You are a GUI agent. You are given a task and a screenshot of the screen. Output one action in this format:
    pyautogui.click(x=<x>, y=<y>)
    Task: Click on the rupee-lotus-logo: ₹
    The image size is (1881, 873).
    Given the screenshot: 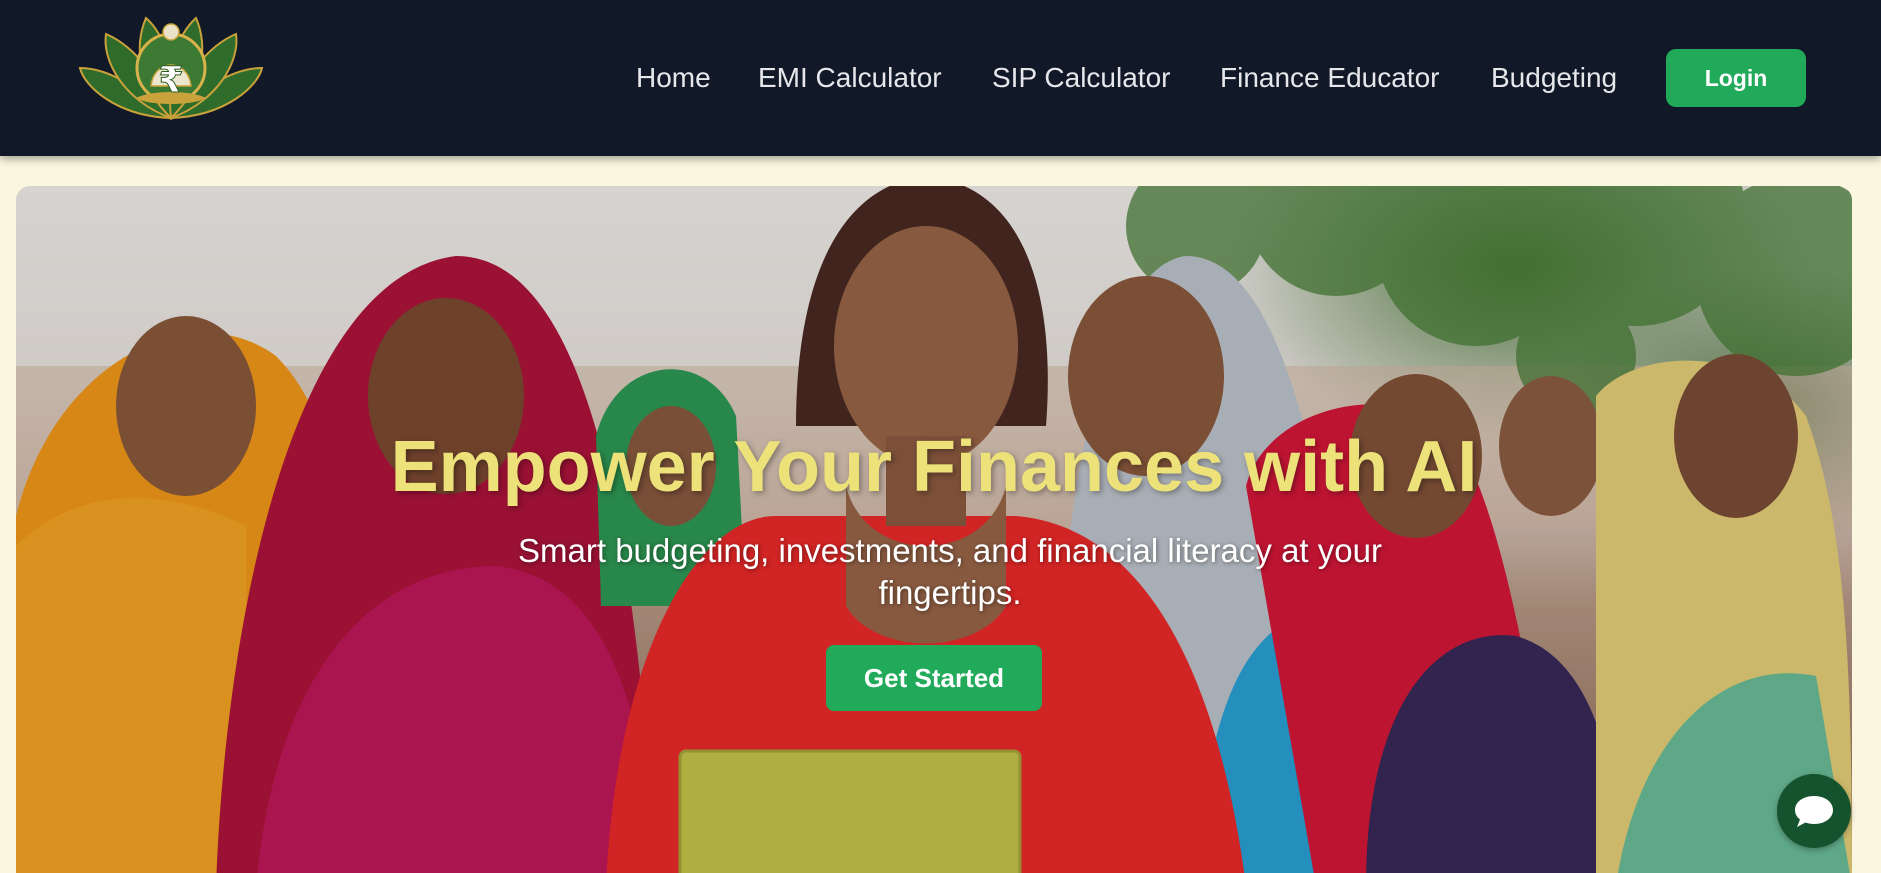 What is the action you would take?
    pyautogui.click(x=171, y=66)
    